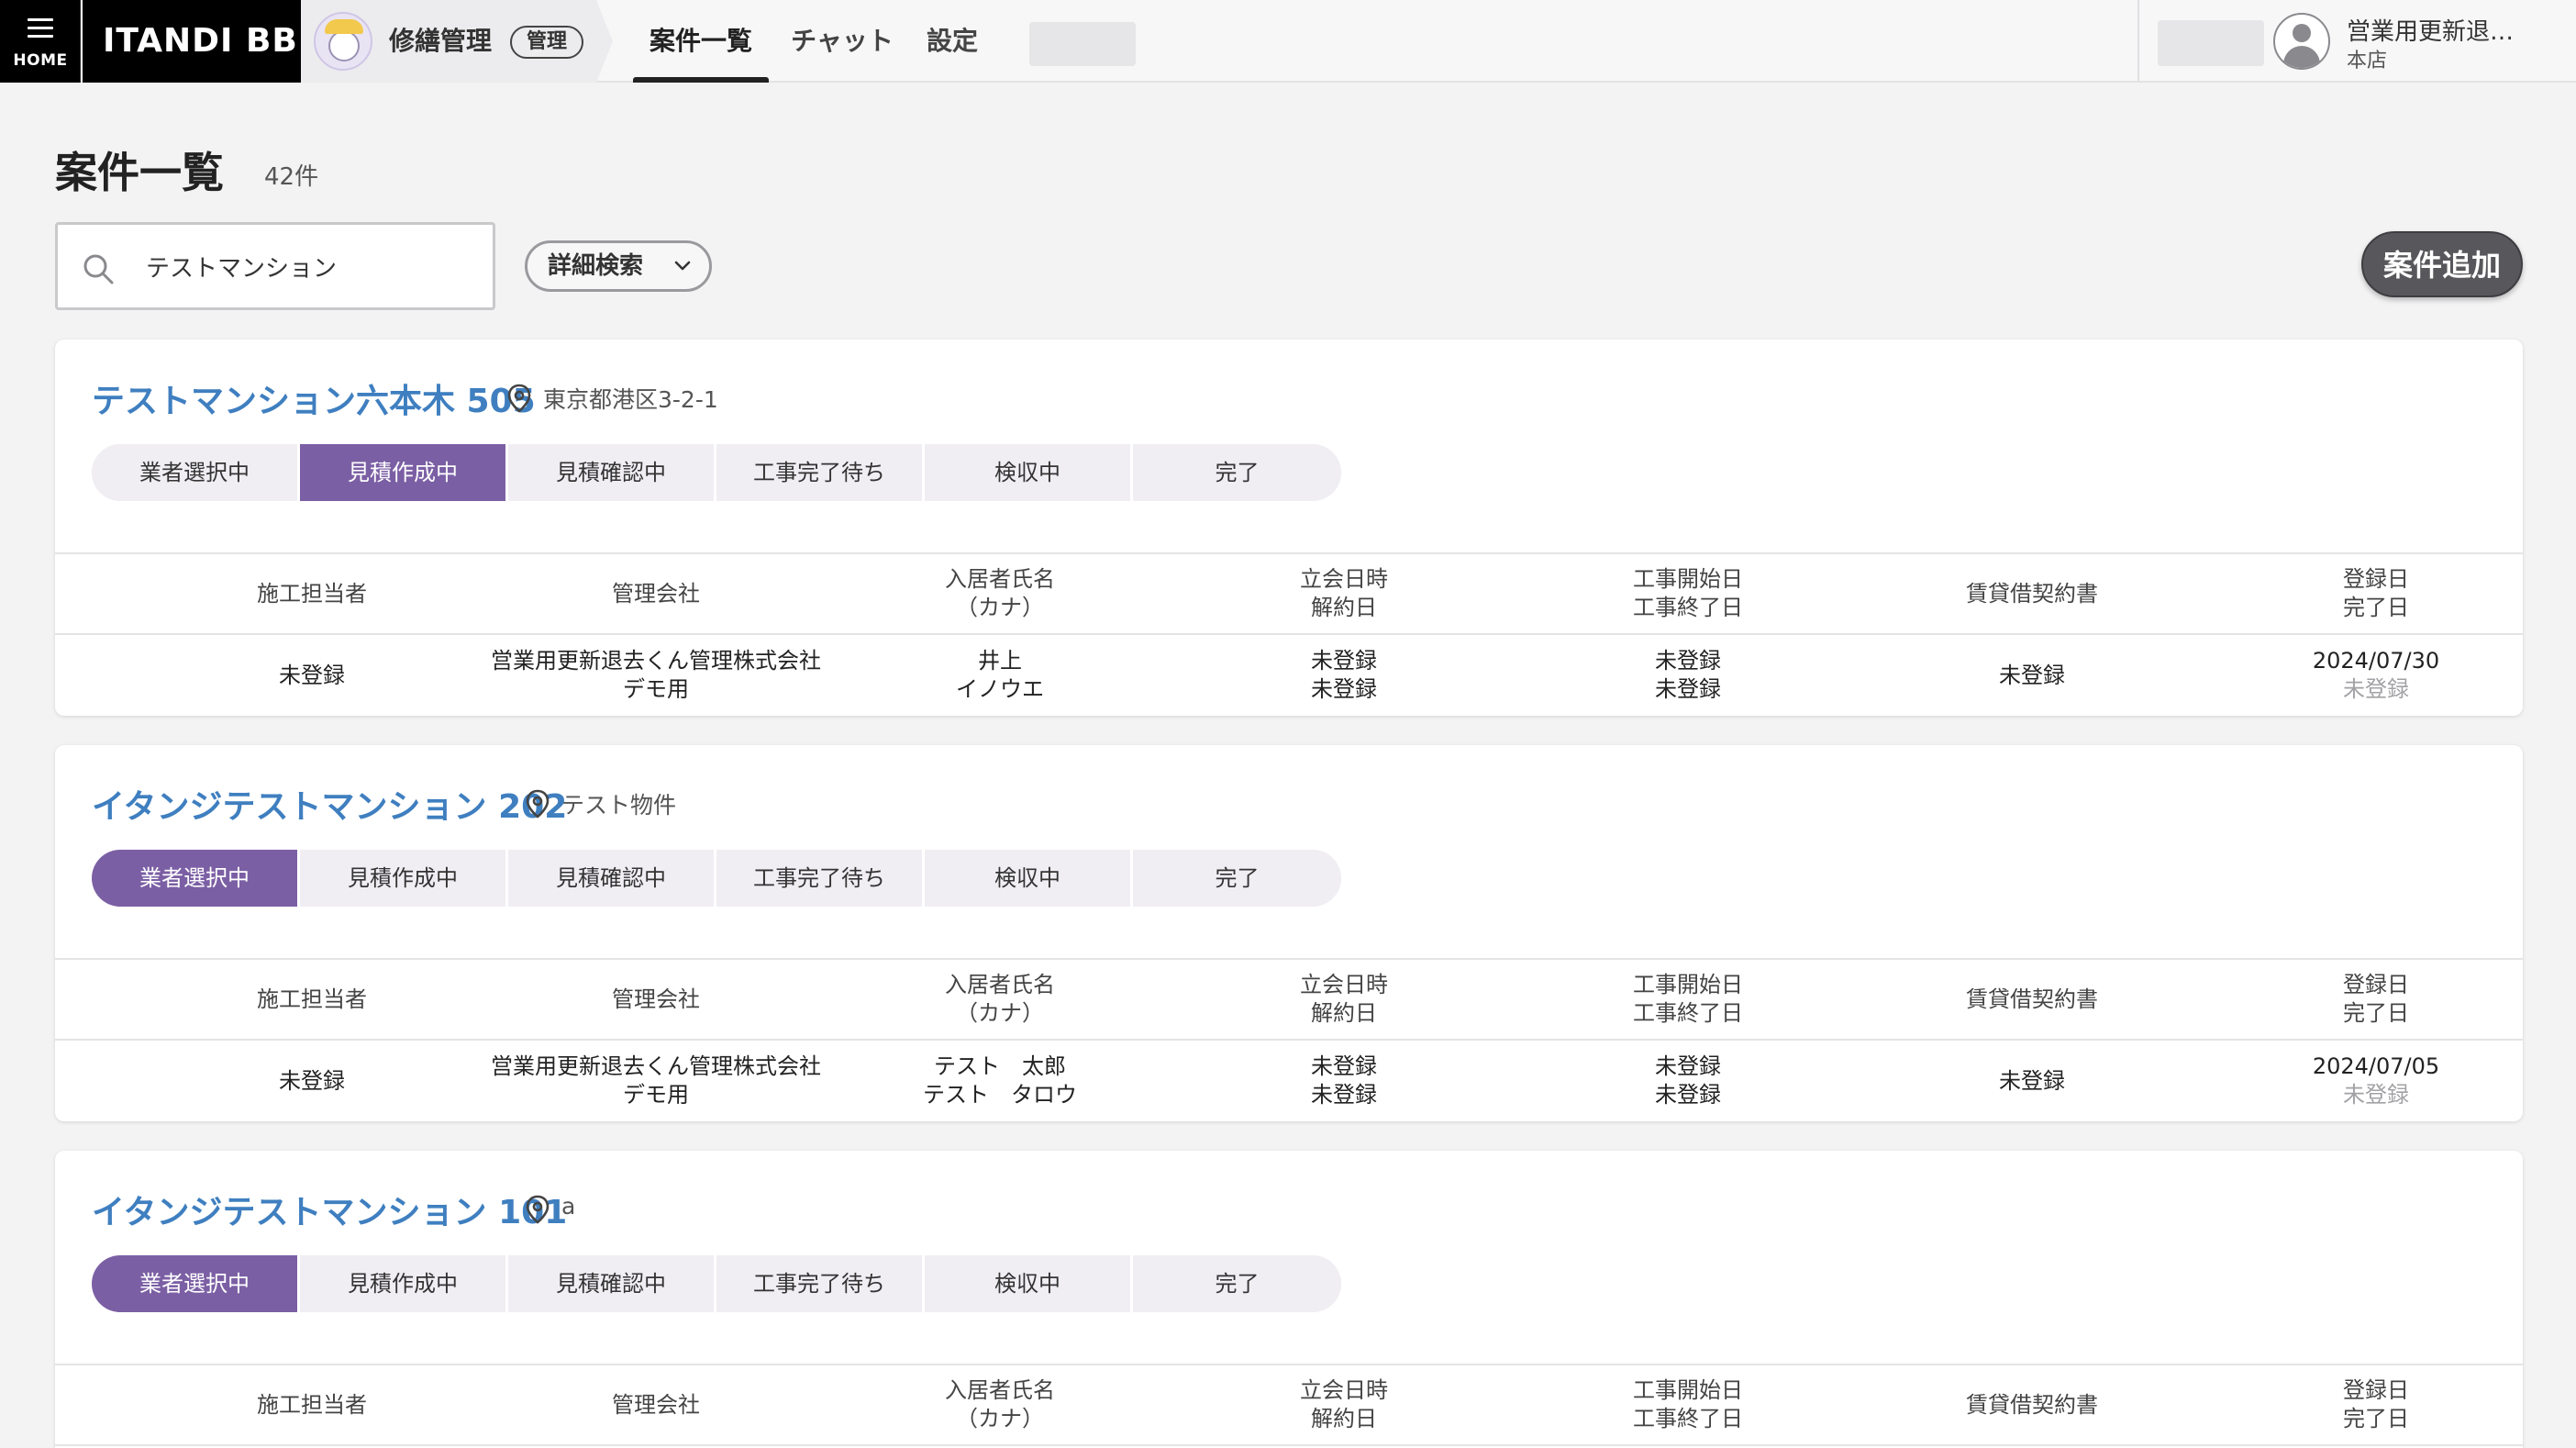 This screenshot has width=2576, height=1448. Describe the element at coordinates (311, 266) in the screenshot. I see `search-input` at that location.